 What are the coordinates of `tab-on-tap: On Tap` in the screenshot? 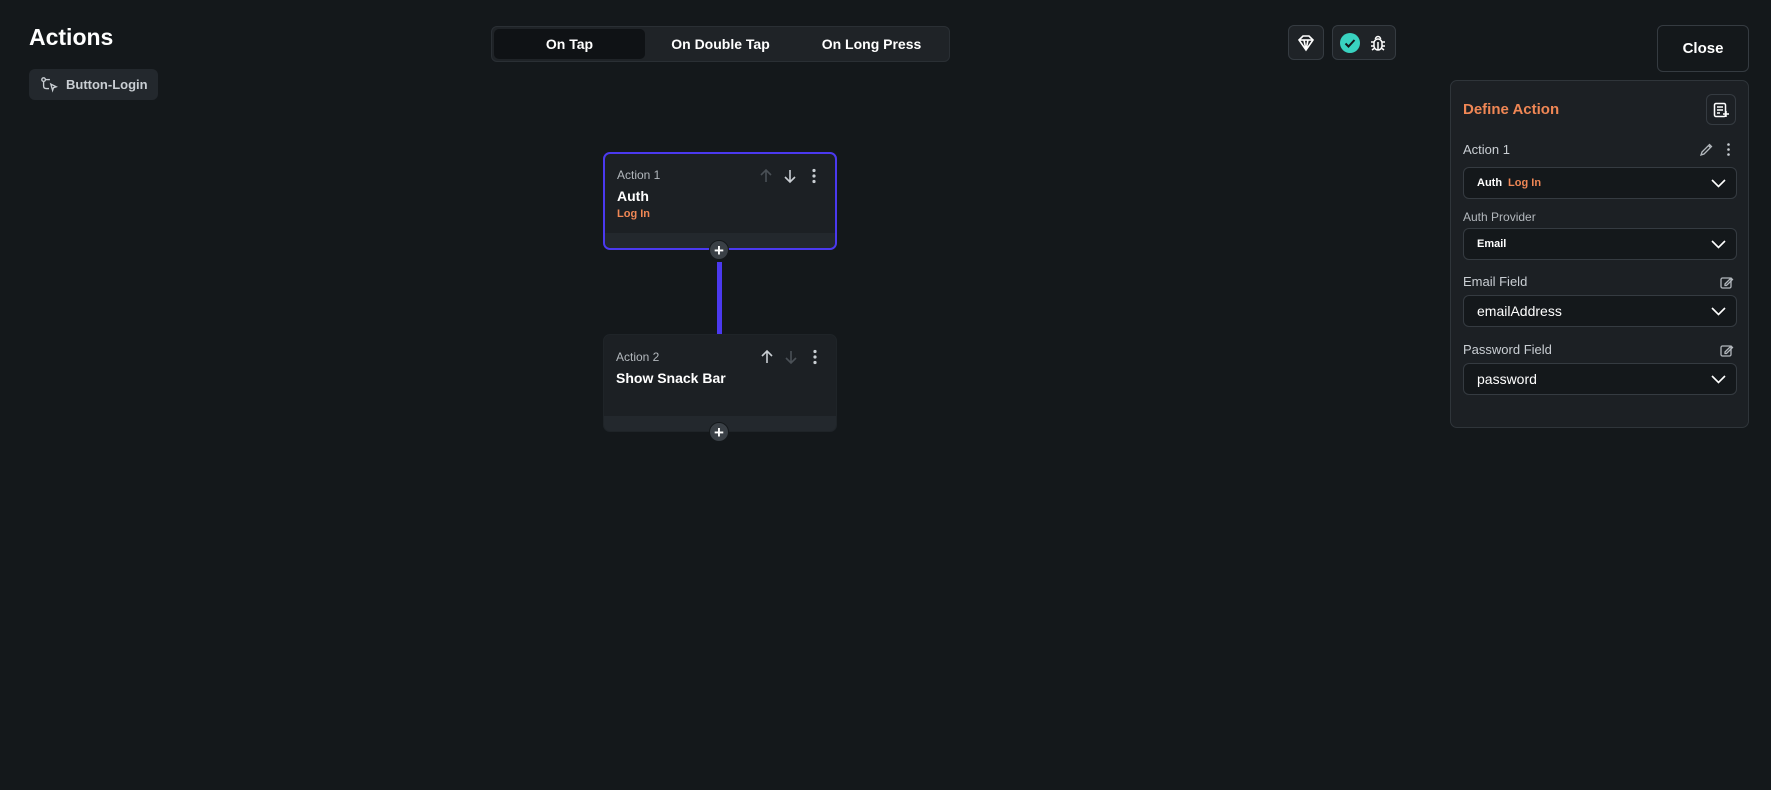 It's located at (569, 44).